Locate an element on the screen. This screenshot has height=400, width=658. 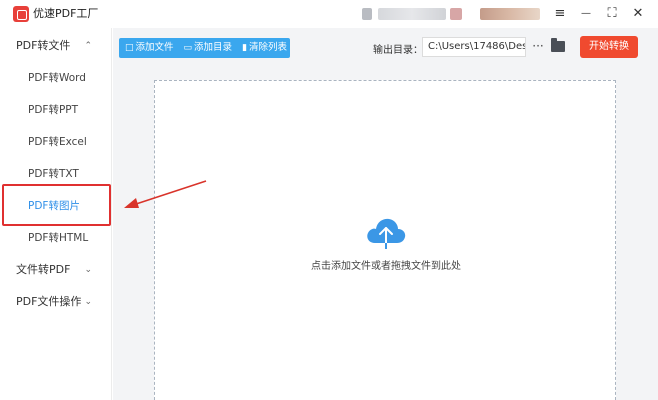
cloud-upload-icon is located at coordinates (386, 233).